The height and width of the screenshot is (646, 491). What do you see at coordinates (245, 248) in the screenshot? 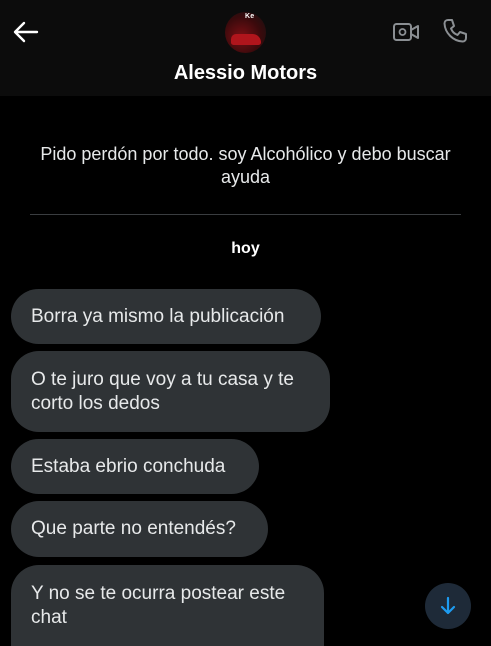
I see `date-separator: hoy` at bounding box center [245, 248].